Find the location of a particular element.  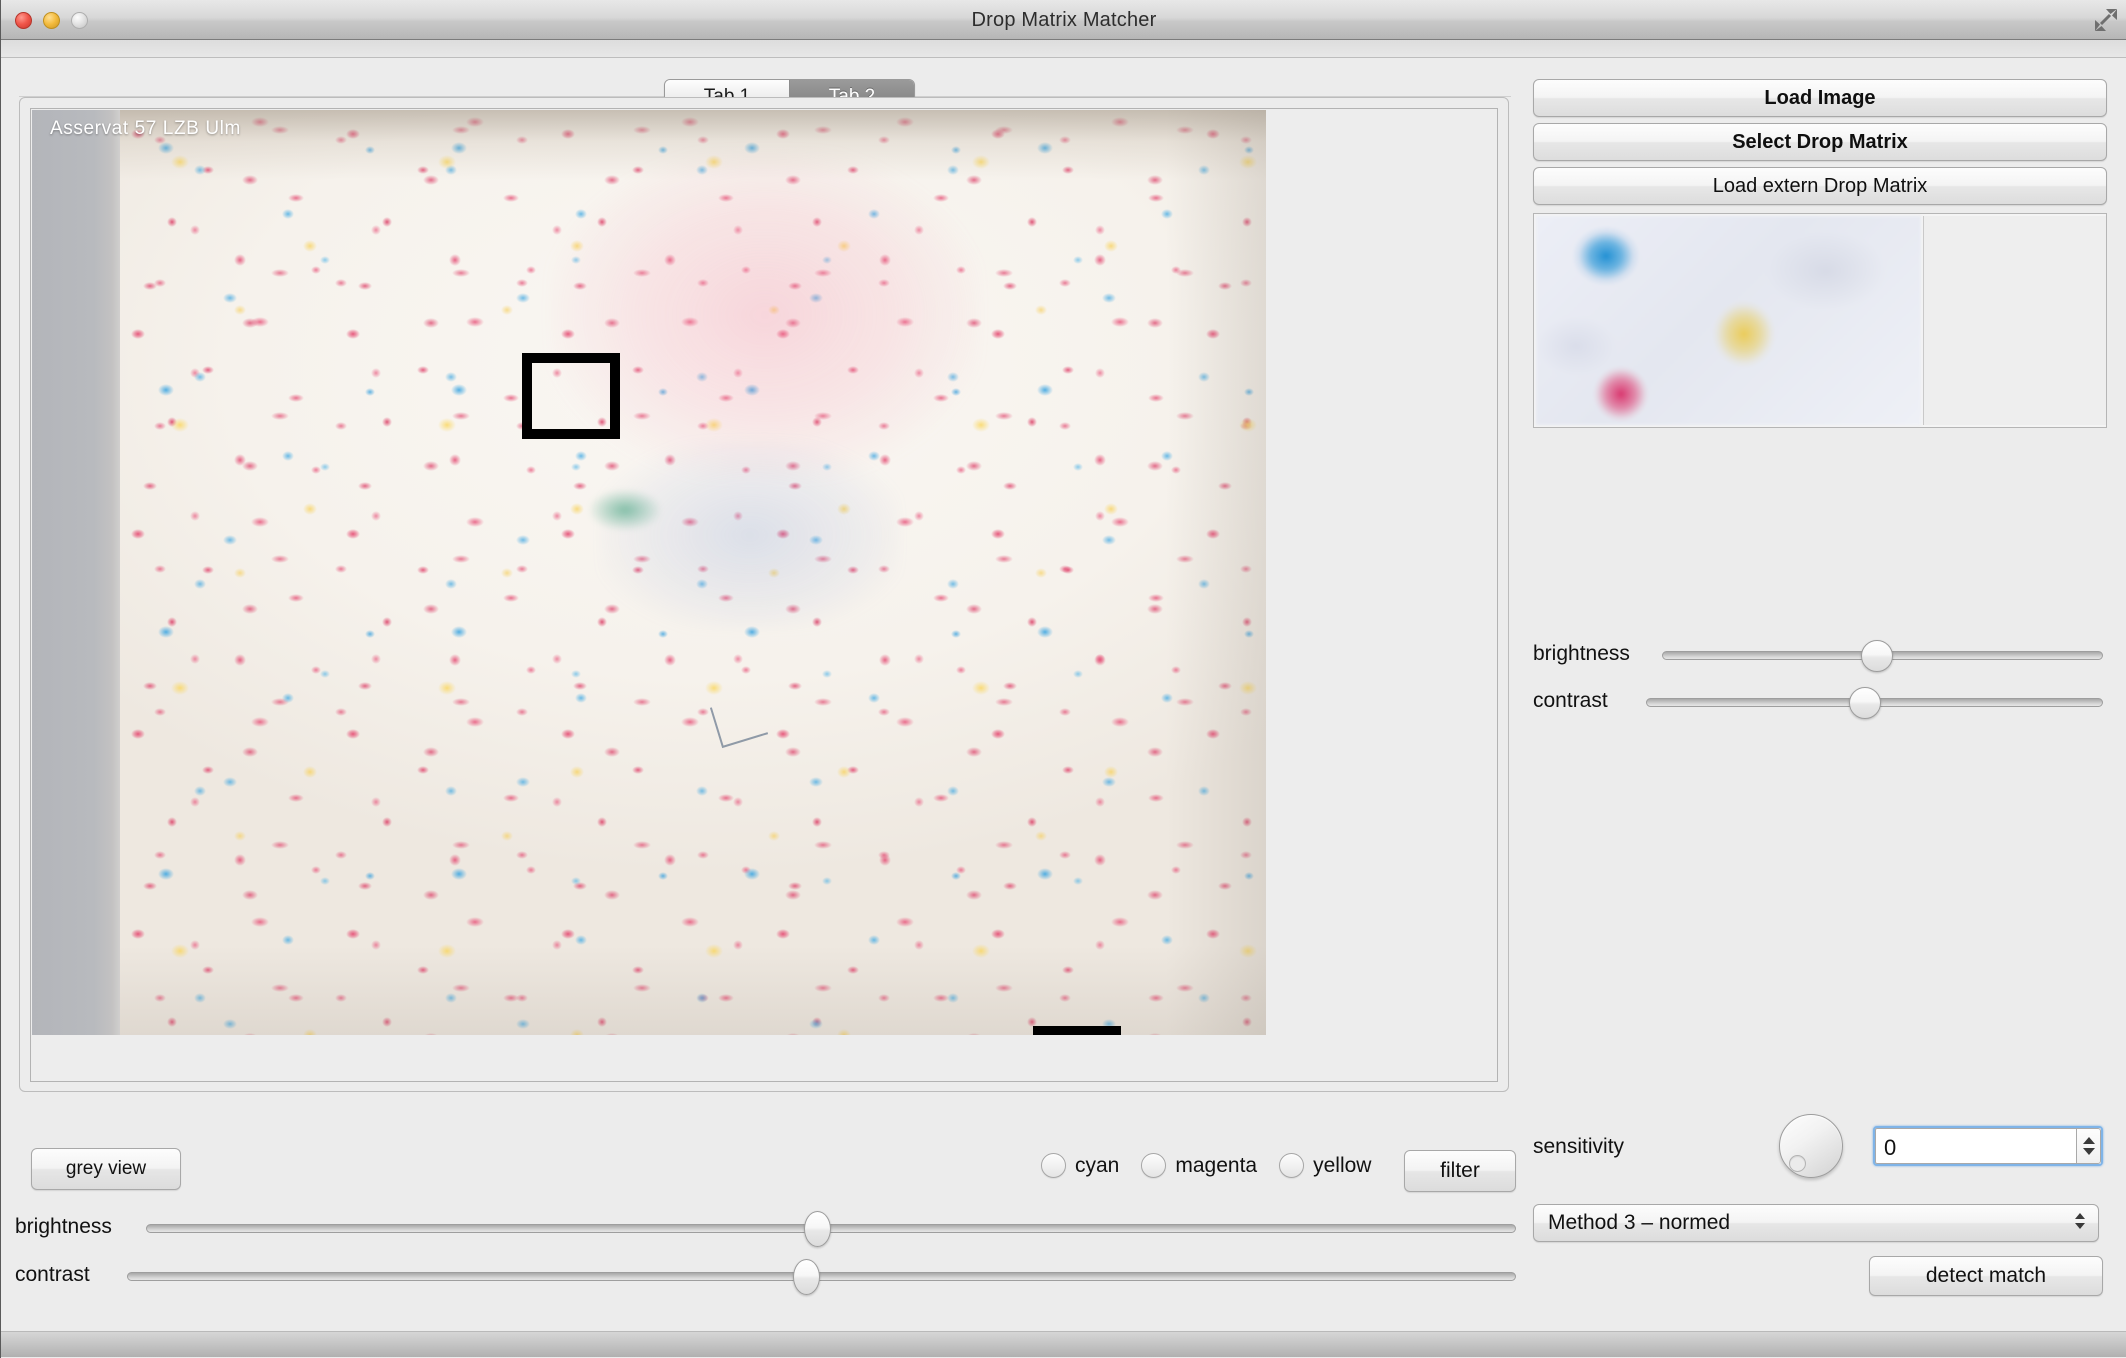

sensitivity-dial-indicator is located at coordinates (1797, 1163).